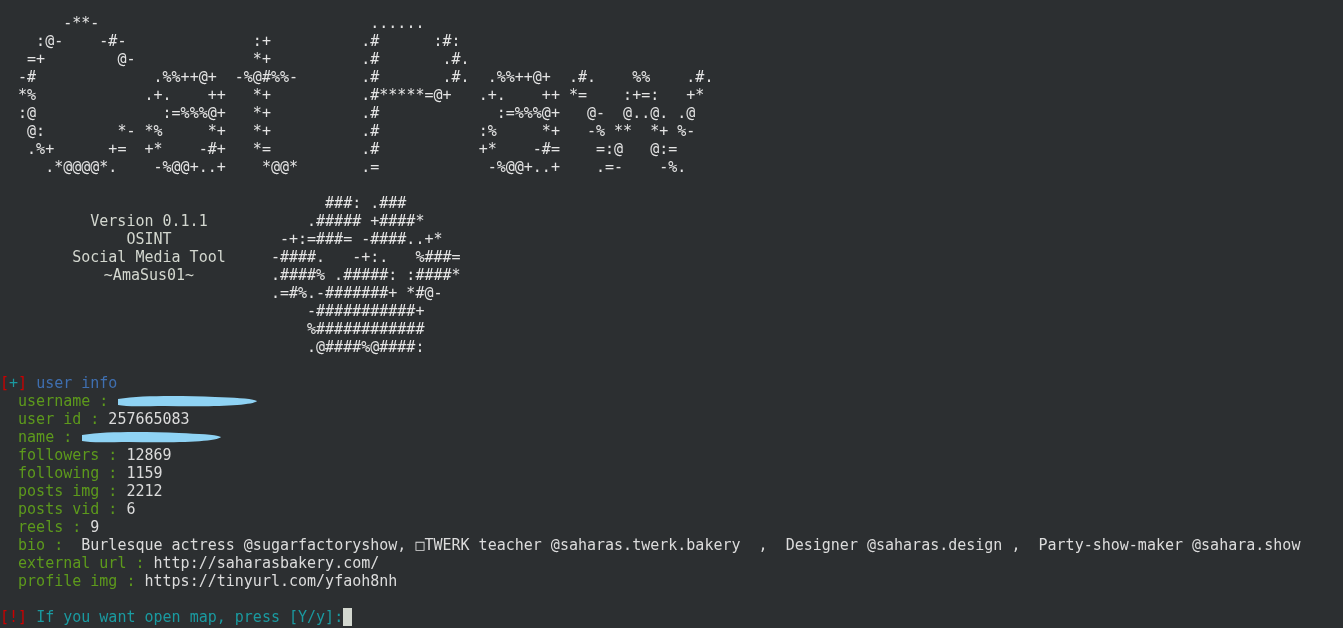  I want to click on prompt-text: If you want open map, press [Y/y]:, so click(190, 617).